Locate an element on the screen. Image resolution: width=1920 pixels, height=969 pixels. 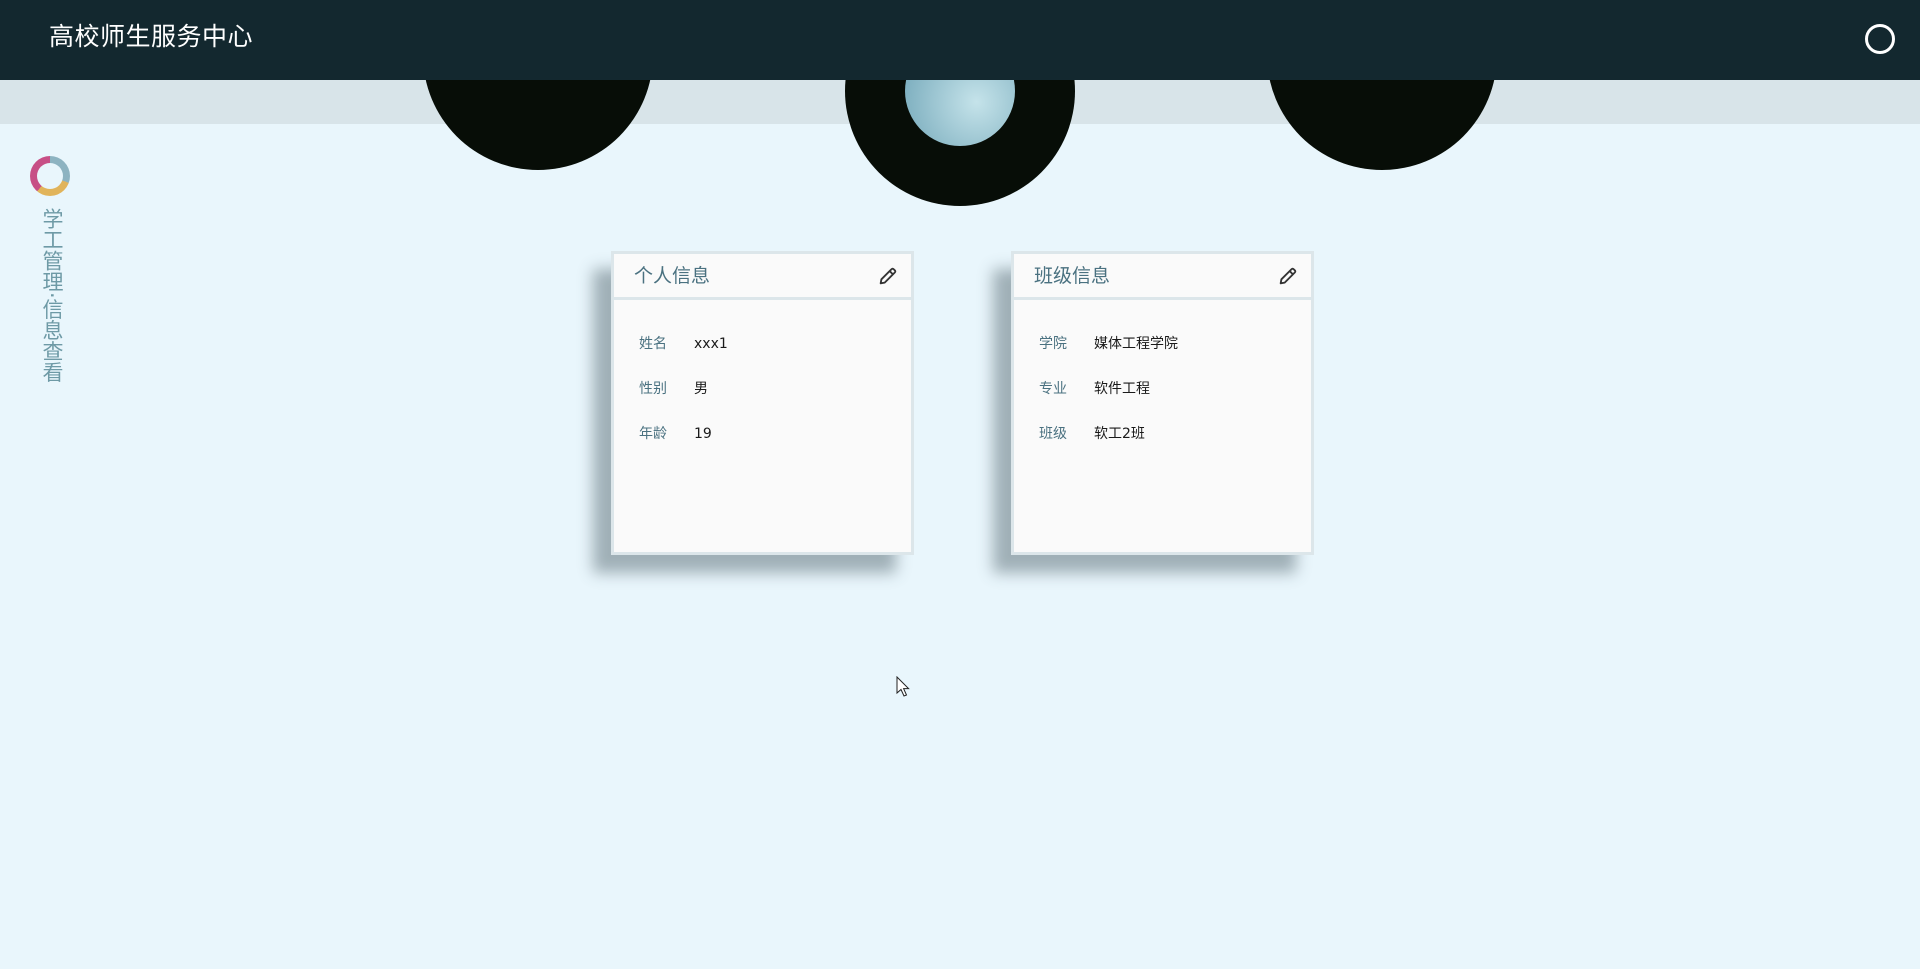
sidebar-title: 学工管理·信息查看 is located at coordinates (52, 295).